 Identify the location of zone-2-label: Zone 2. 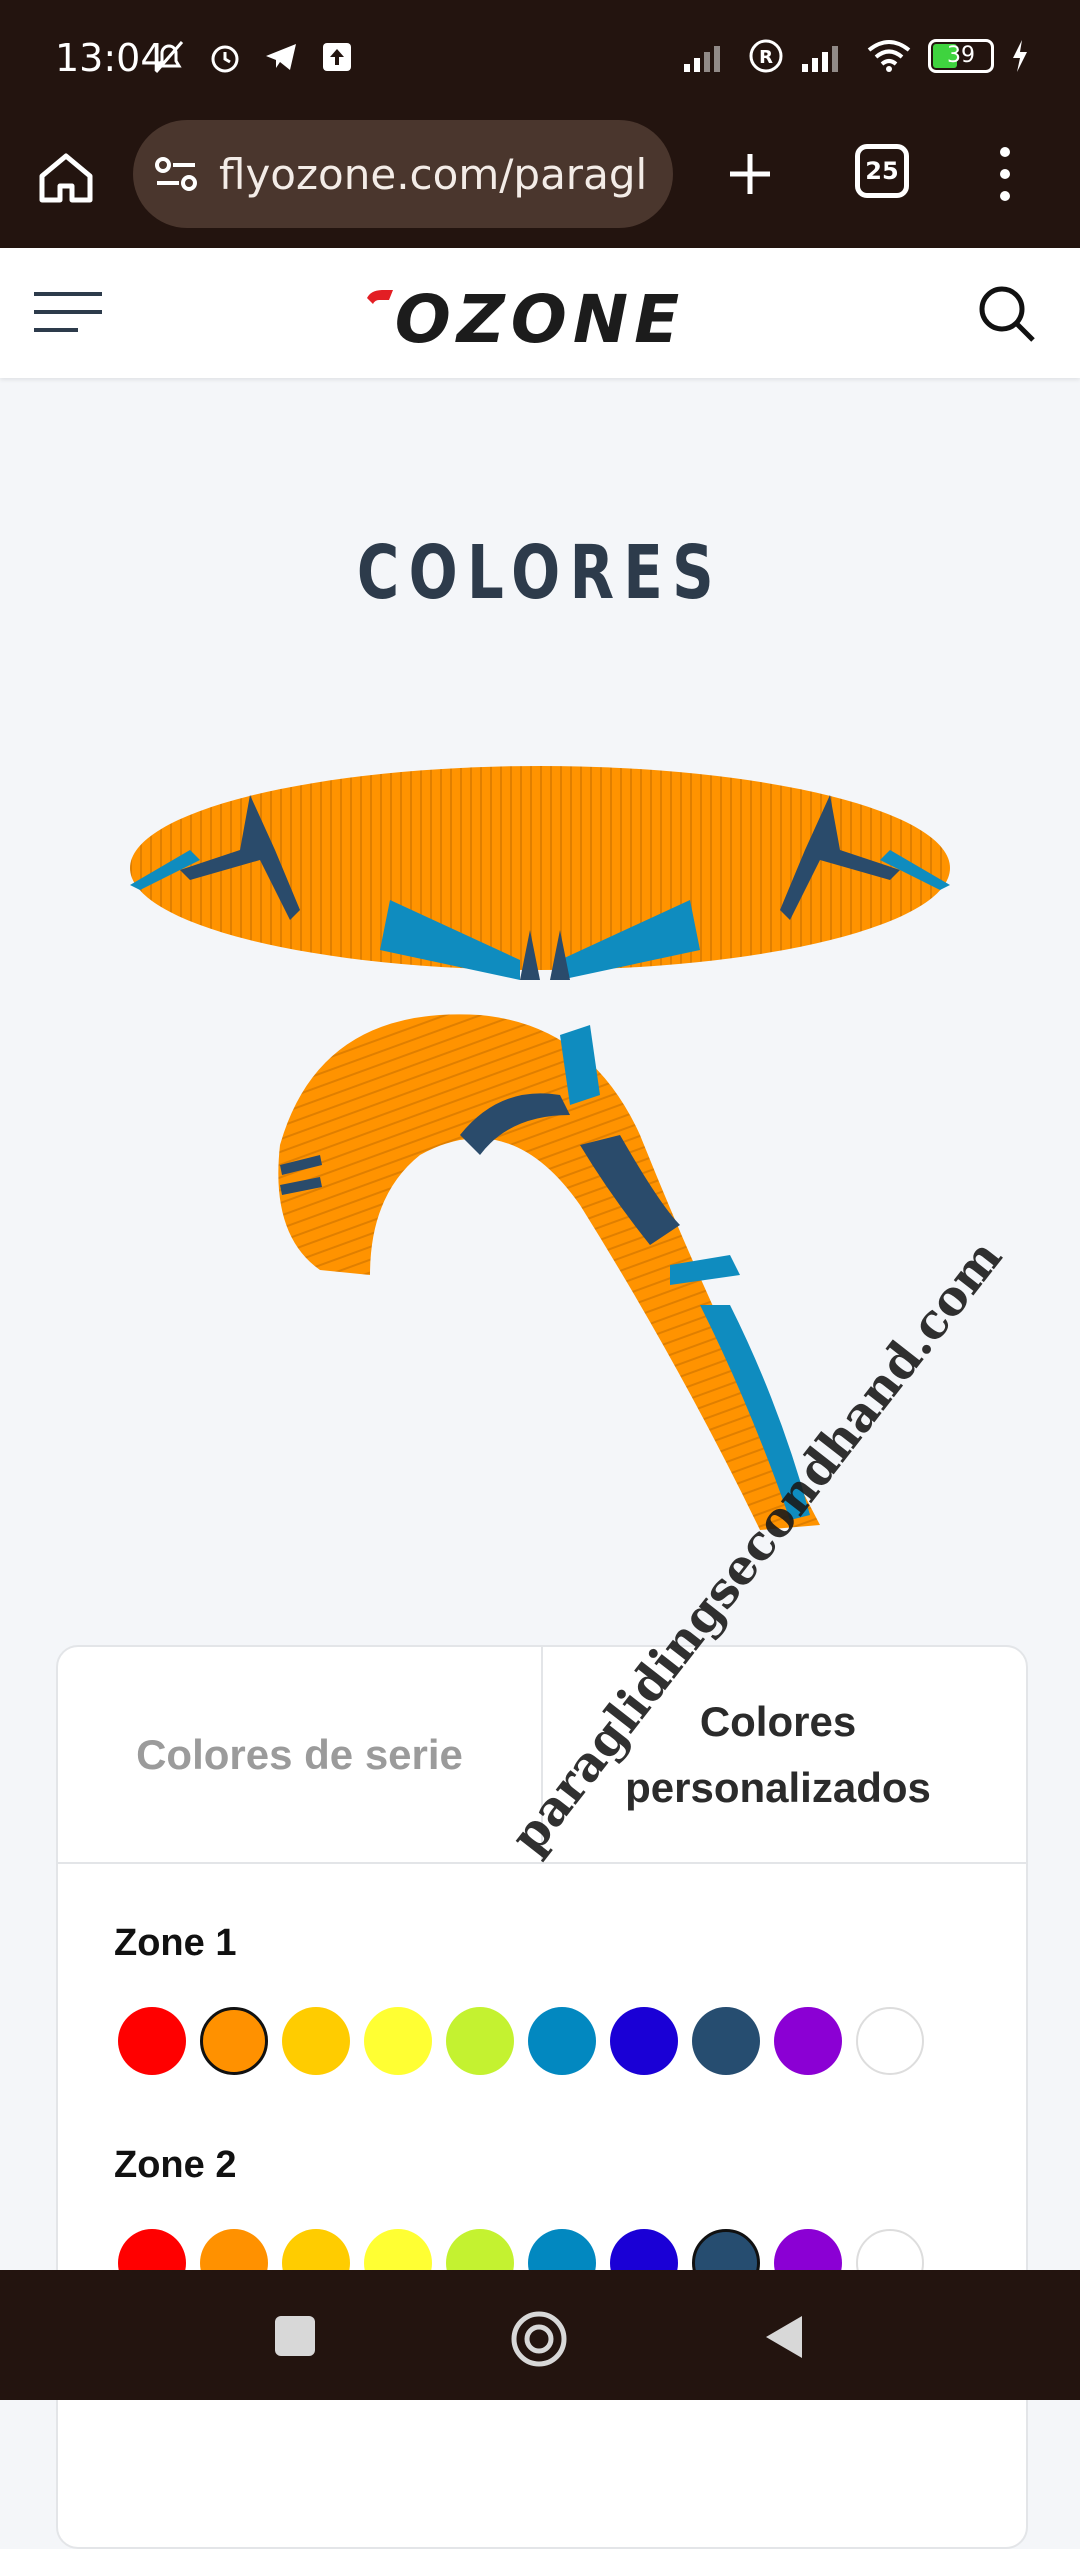
(175, 2165).